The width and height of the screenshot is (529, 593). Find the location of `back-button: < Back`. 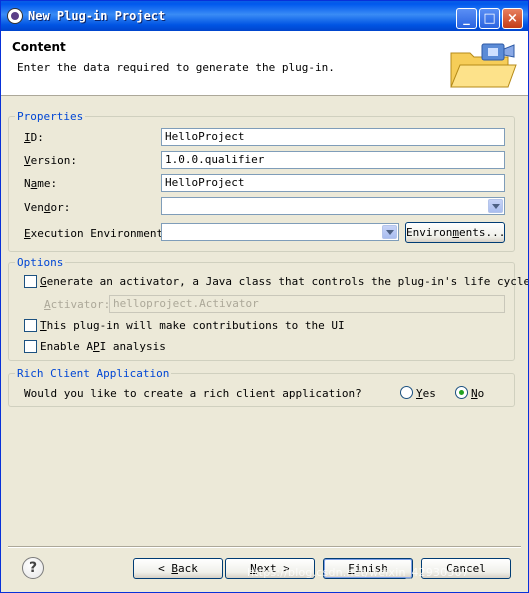

back-button: < Back is located at coordinates (178, 568).